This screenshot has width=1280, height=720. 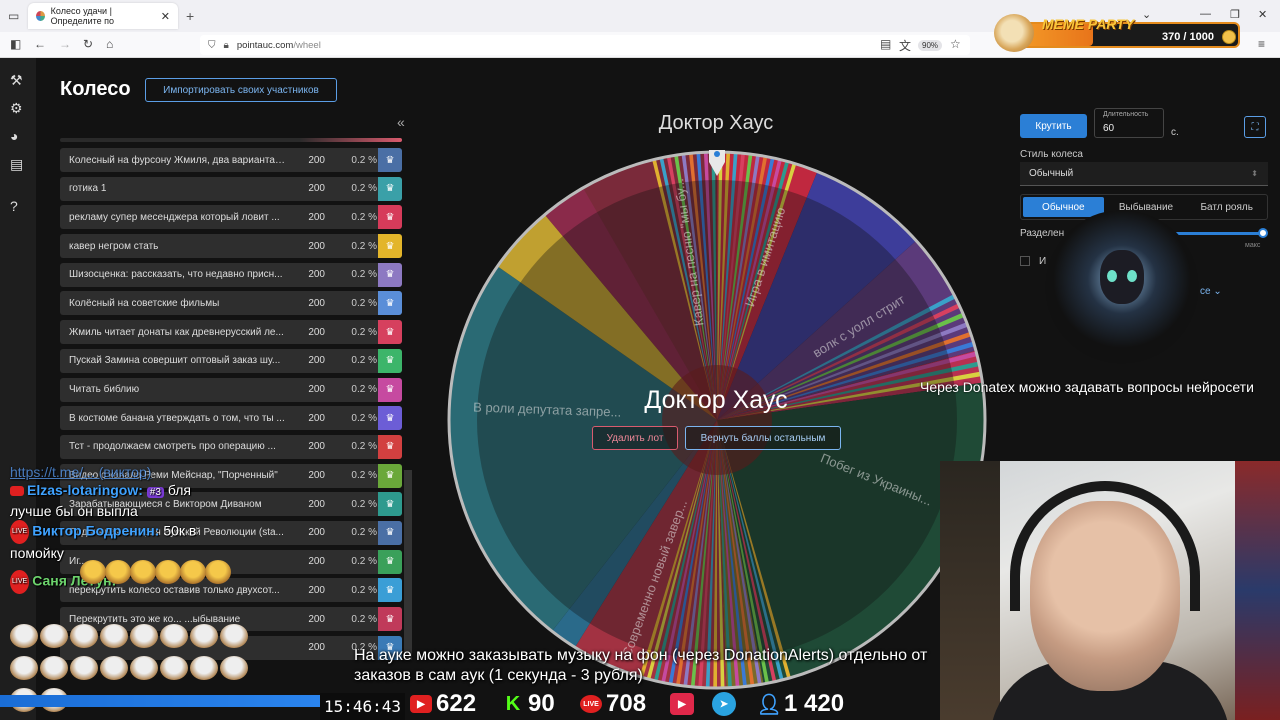 What do you see at coordinates (1122, 287) in the screenshot?
I see `vtuber-avatar` at bounding box center [1122, 287].